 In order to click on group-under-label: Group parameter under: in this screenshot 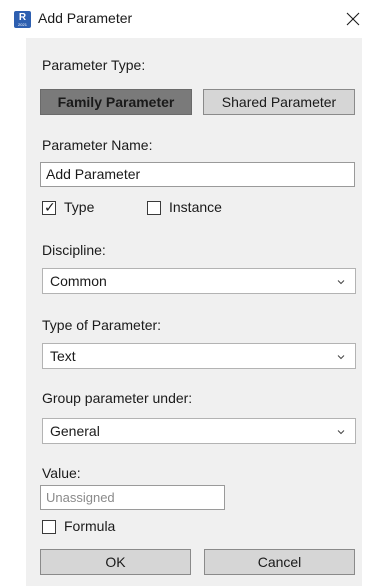, I will do `click(117, 398)`.